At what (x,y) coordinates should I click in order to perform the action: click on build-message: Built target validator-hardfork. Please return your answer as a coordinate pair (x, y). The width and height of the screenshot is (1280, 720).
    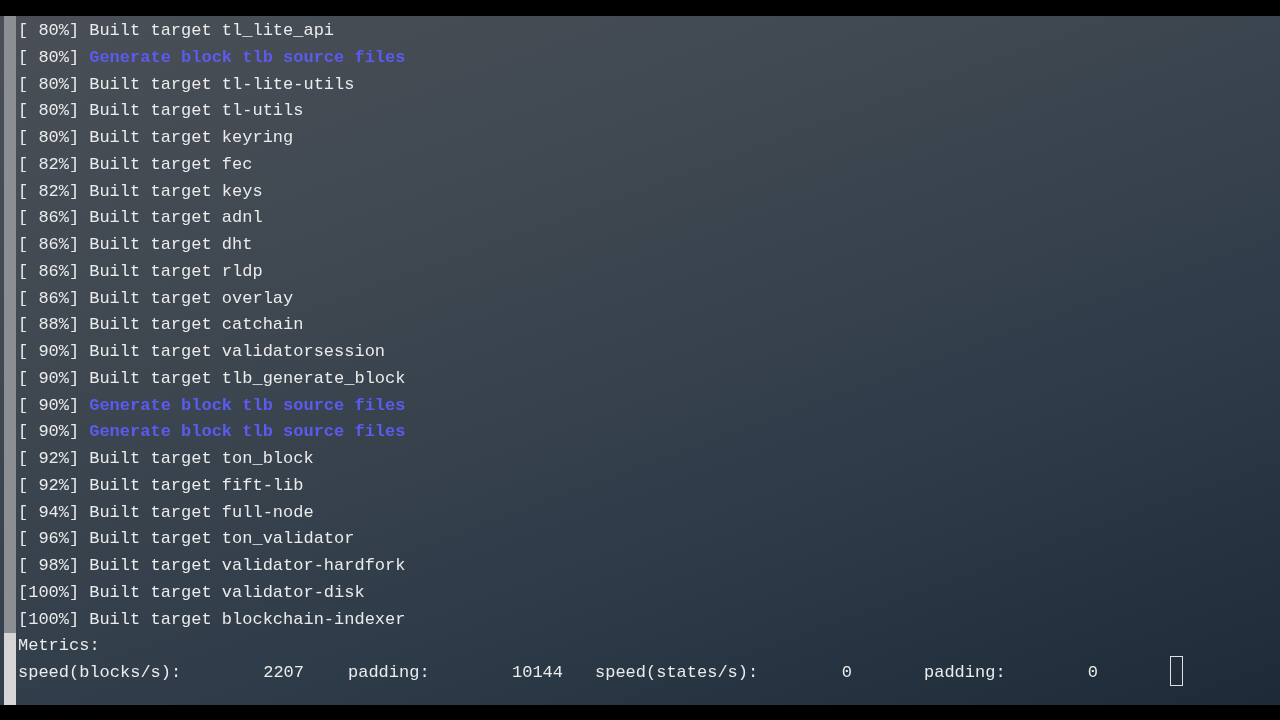
    Looking at the image, I should click on (247, 566).